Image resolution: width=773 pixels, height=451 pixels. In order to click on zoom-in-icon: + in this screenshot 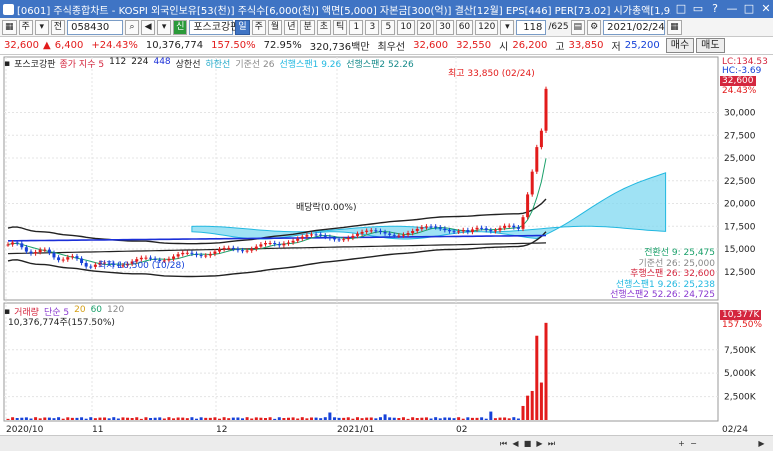, I will do `click(681, 443)`.